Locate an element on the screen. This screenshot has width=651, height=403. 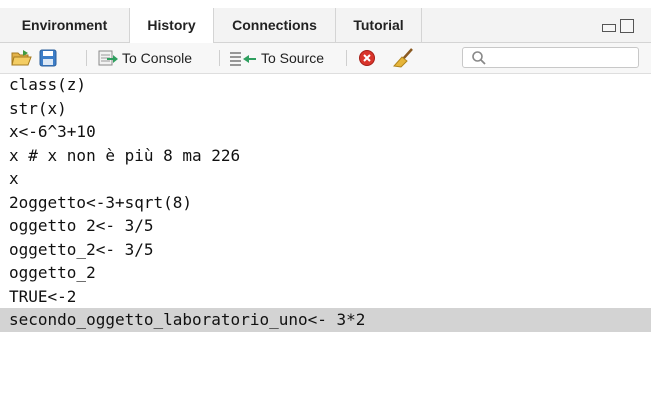
clear-history-button is located at coordinates (404, 58).